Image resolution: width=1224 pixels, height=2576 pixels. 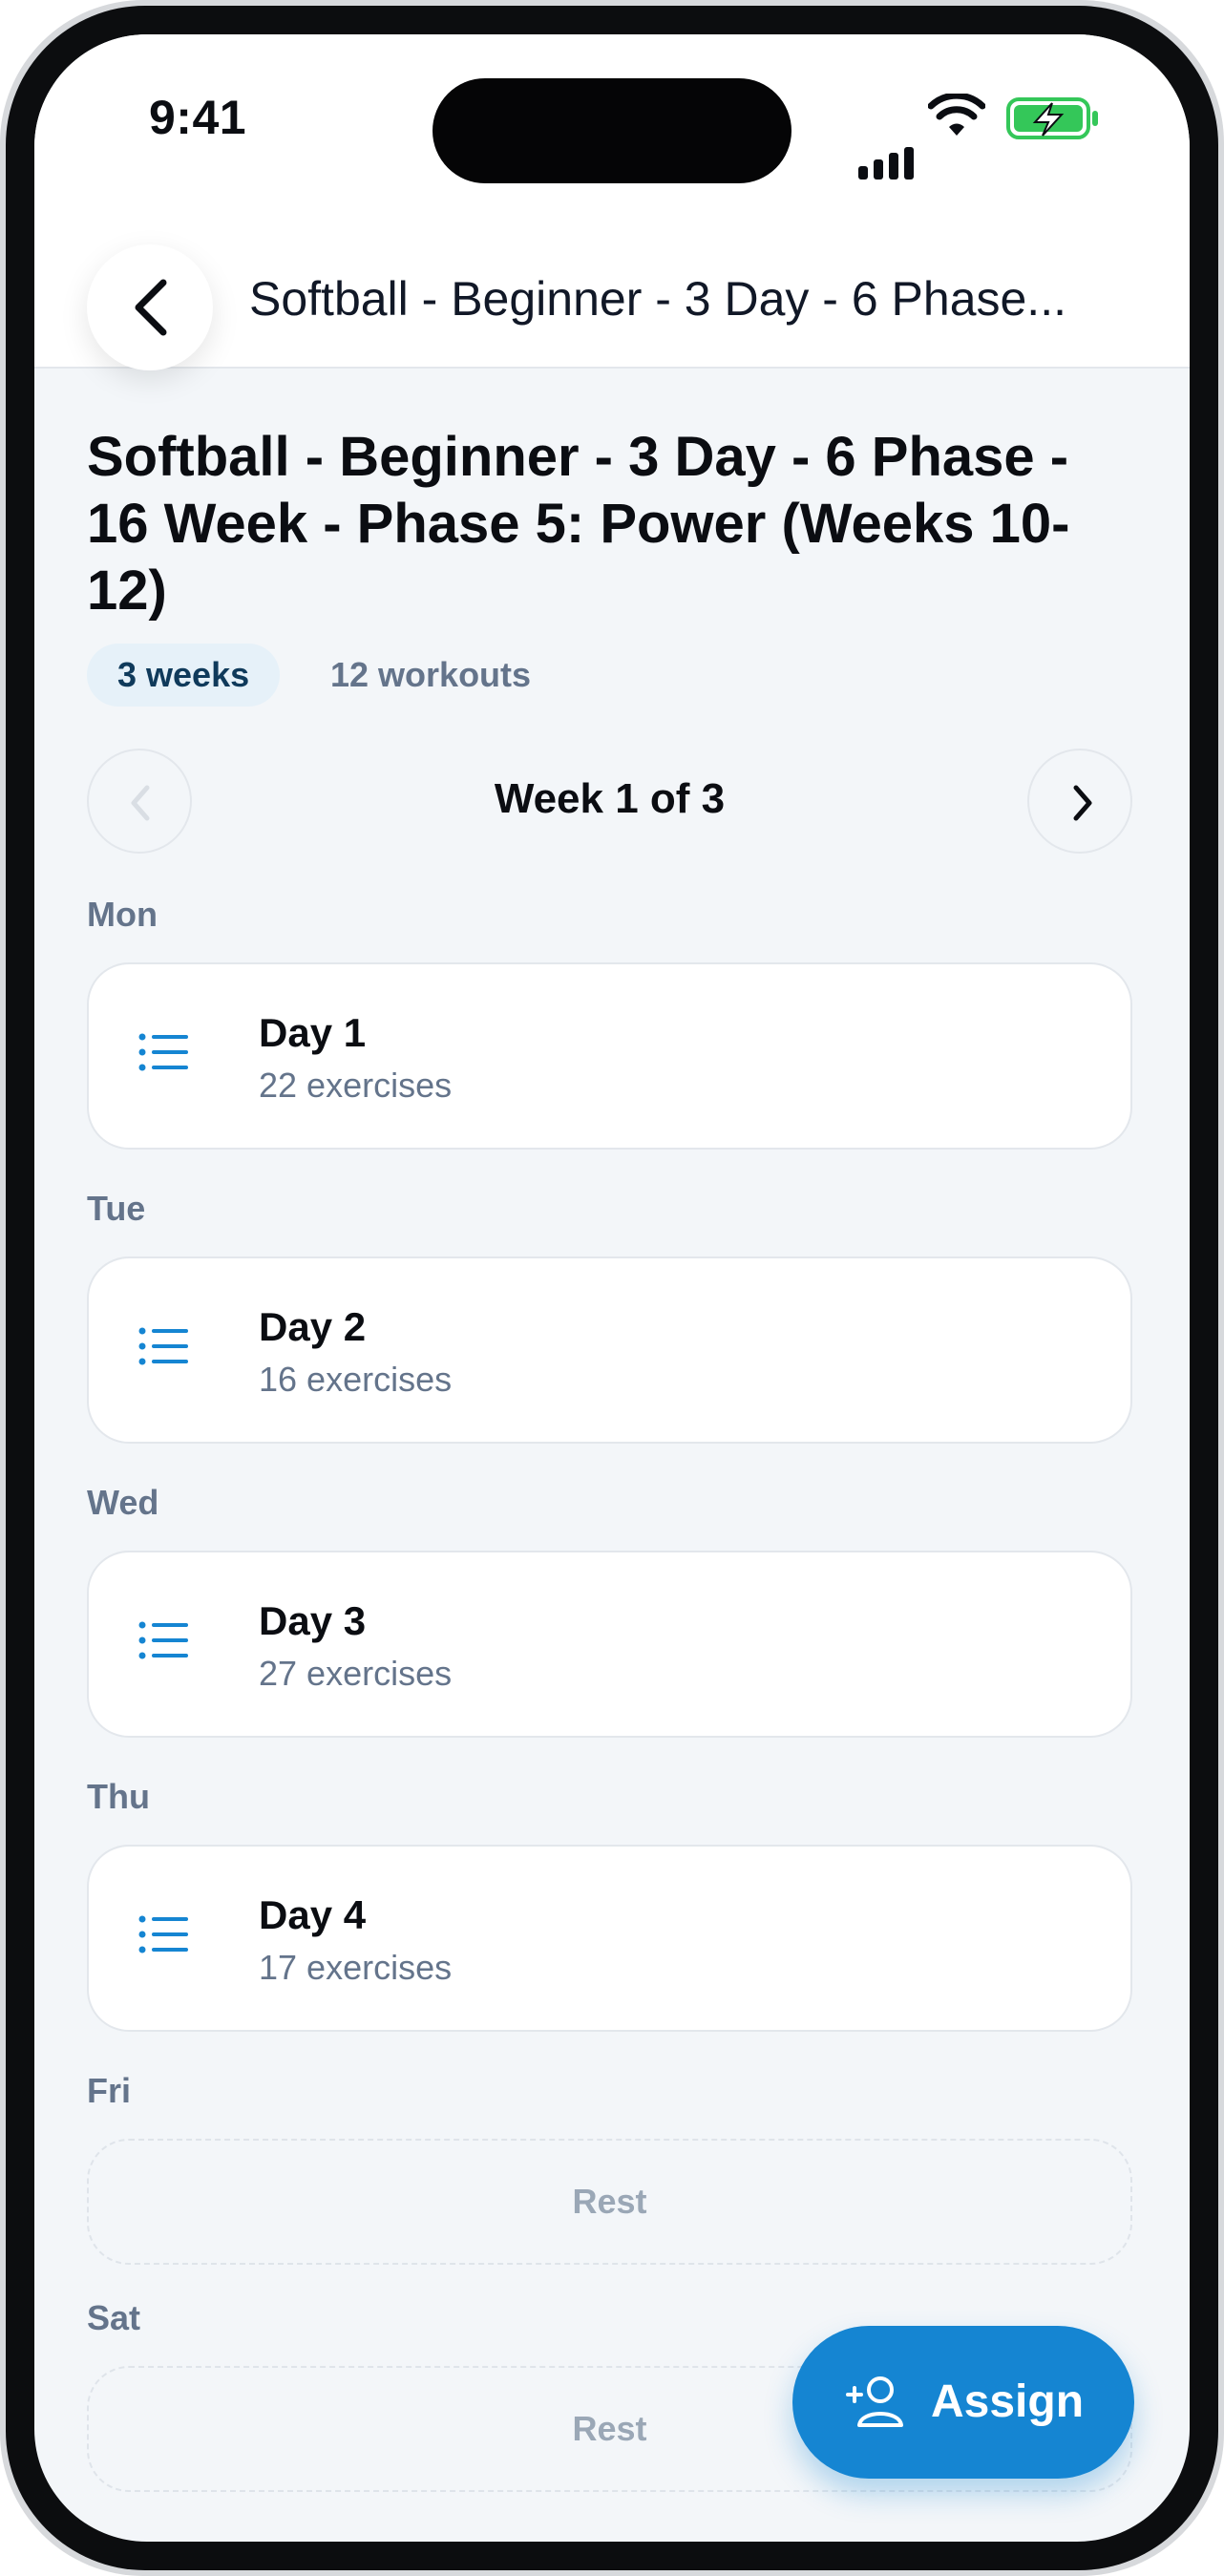 I want to click on day-label-tue: Tue, so click(x=116, y=1208).